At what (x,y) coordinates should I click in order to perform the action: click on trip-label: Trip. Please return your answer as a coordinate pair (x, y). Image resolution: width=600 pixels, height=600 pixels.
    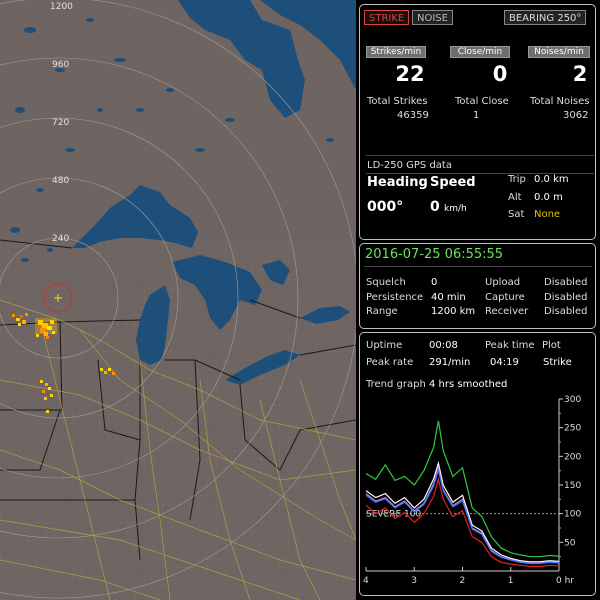
    Looking at the image, I should click on (517, 179).